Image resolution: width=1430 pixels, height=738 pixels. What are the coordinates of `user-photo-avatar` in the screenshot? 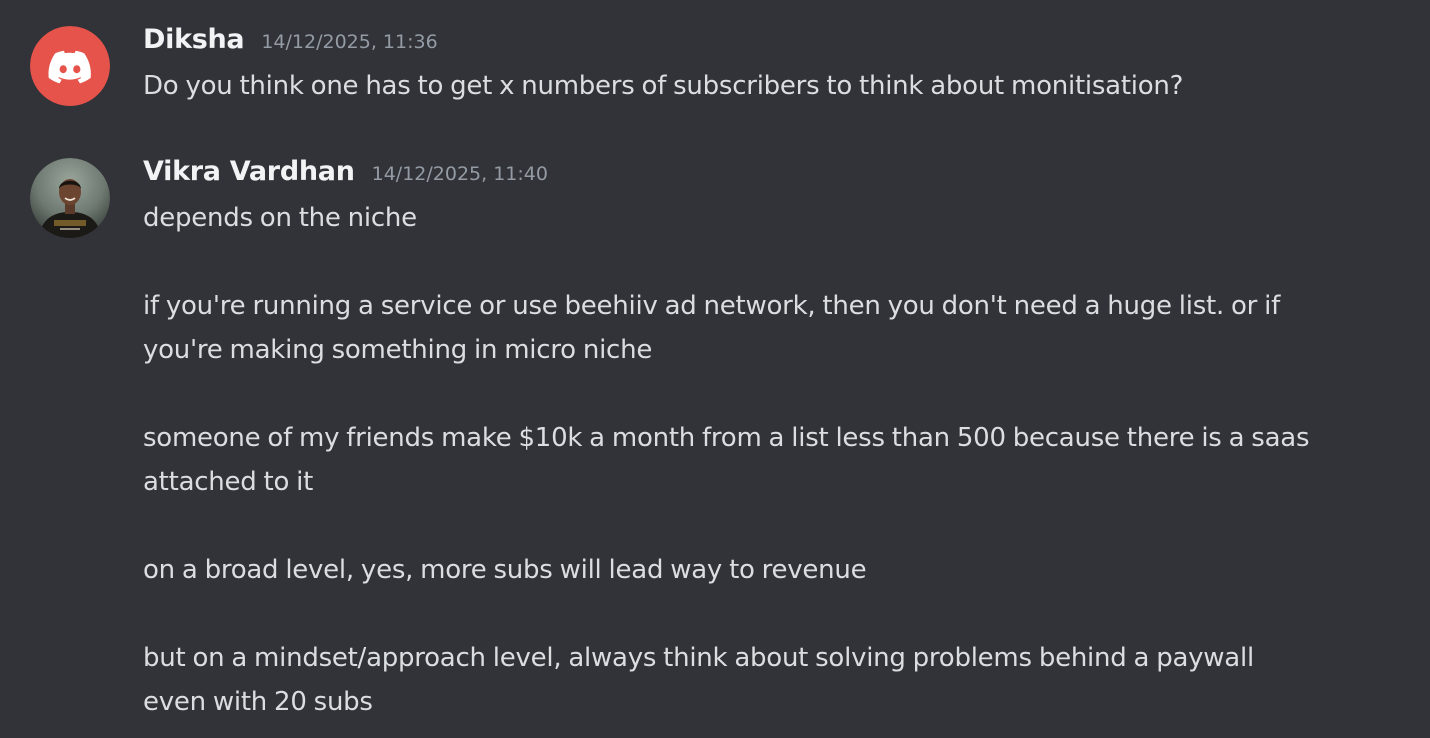 It's located at (70, 198).